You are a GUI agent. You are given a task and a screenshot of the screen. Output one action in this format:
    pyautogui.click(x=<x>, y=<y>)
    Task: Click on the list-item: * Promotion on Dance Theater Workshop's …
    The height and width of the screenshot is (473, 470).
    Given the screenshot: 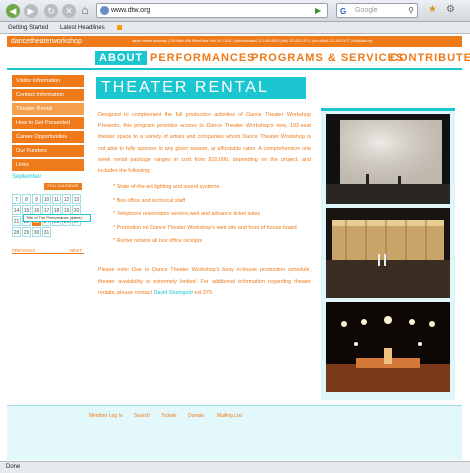 What is the action you would take?
    pyautogui.click(x=205, y=227)
    